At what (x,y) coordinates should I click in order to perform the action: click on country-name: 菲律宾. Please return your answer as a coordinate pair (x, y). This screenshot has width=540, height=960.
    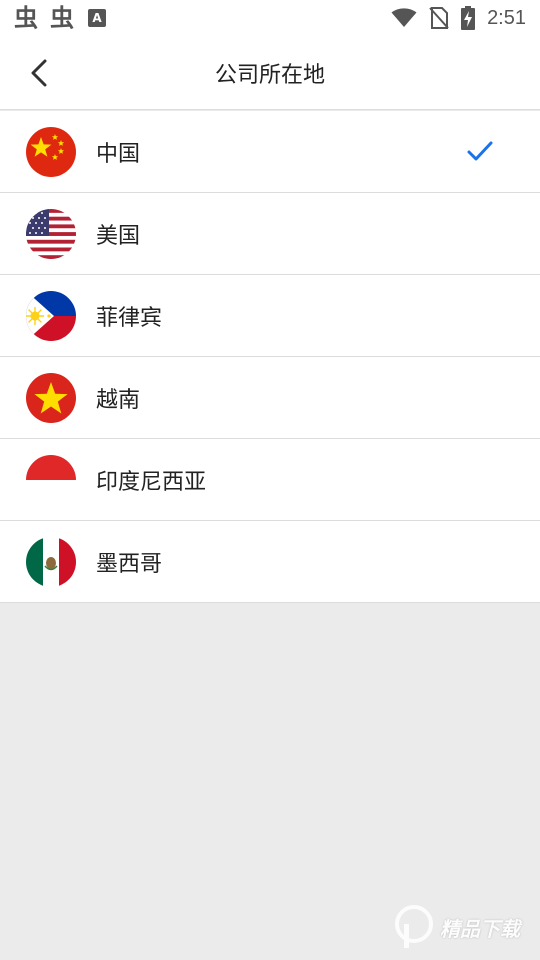
    Looking at the image, I should click on (129, 318).